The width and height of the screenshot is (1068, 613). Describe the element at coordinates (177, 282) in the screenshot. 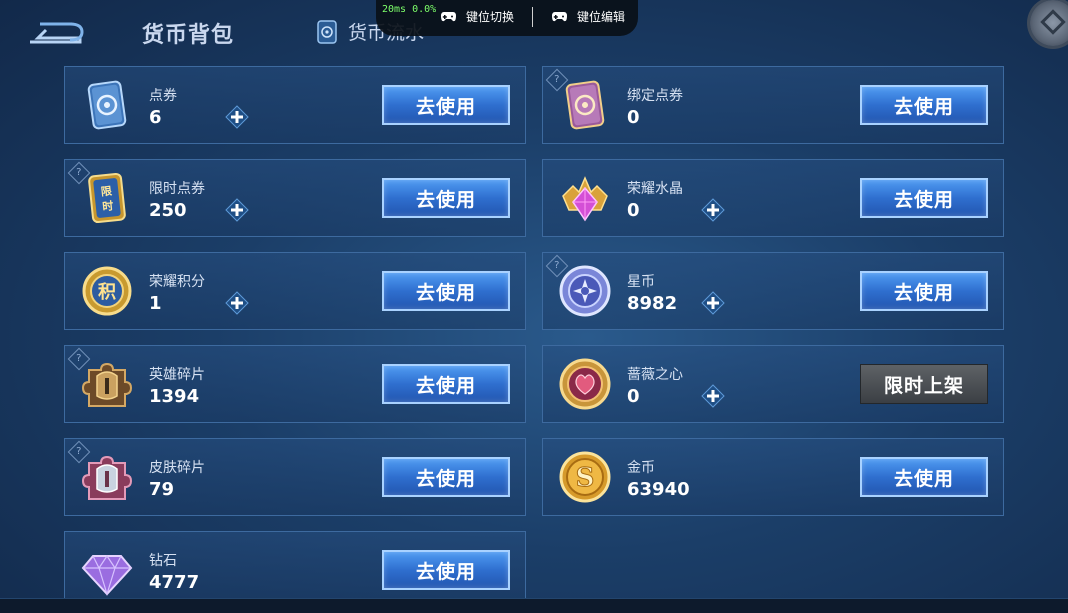

I see `currency-name: 荣耀积分` at that location.